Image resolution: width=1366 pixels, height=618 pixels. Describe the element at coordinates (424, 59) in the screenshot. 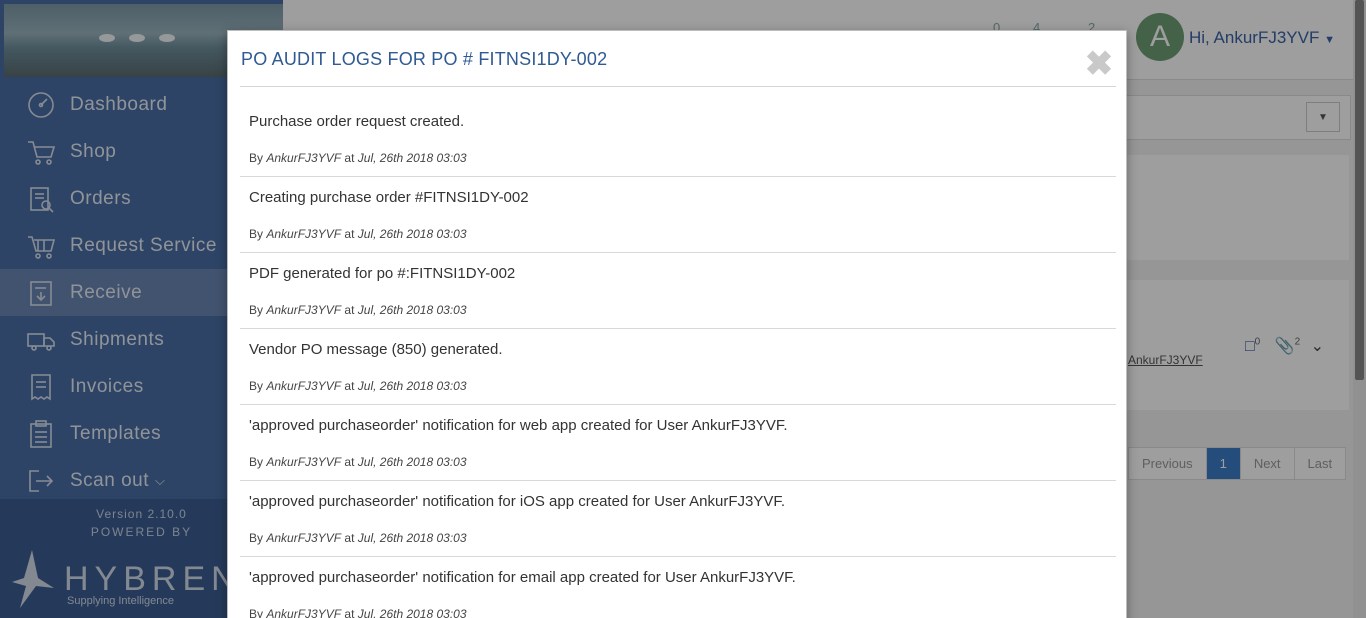

I see `modal-title: PO AUDIT LOGS FOR PO # FITNSI1DY-002` at that location.